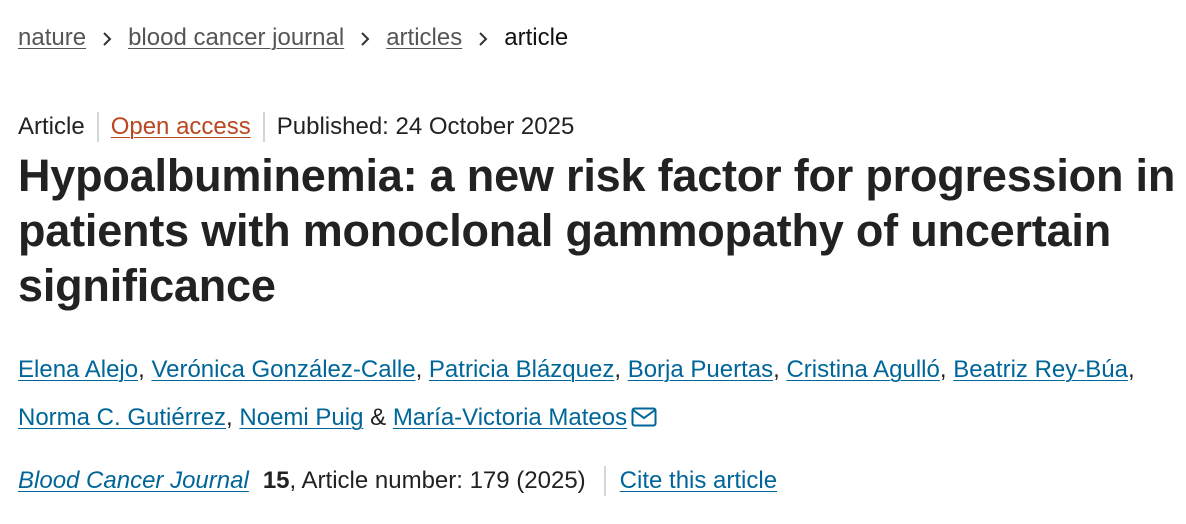 The height and width of the screenshot is (524, 1186). Describe the element at coordinates (78, 369) in the screenshot. I see `author-link: Elena Alejo` at that location.